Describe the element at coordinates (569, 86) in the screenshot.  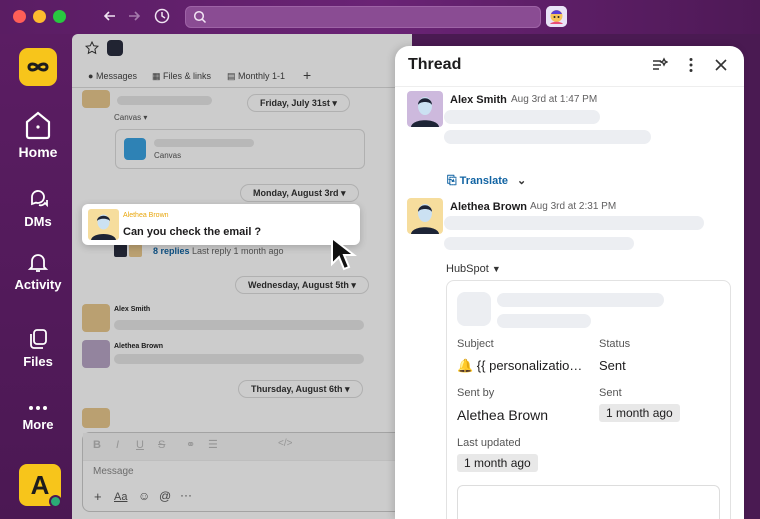
I see `thread-header-divider` at that location.